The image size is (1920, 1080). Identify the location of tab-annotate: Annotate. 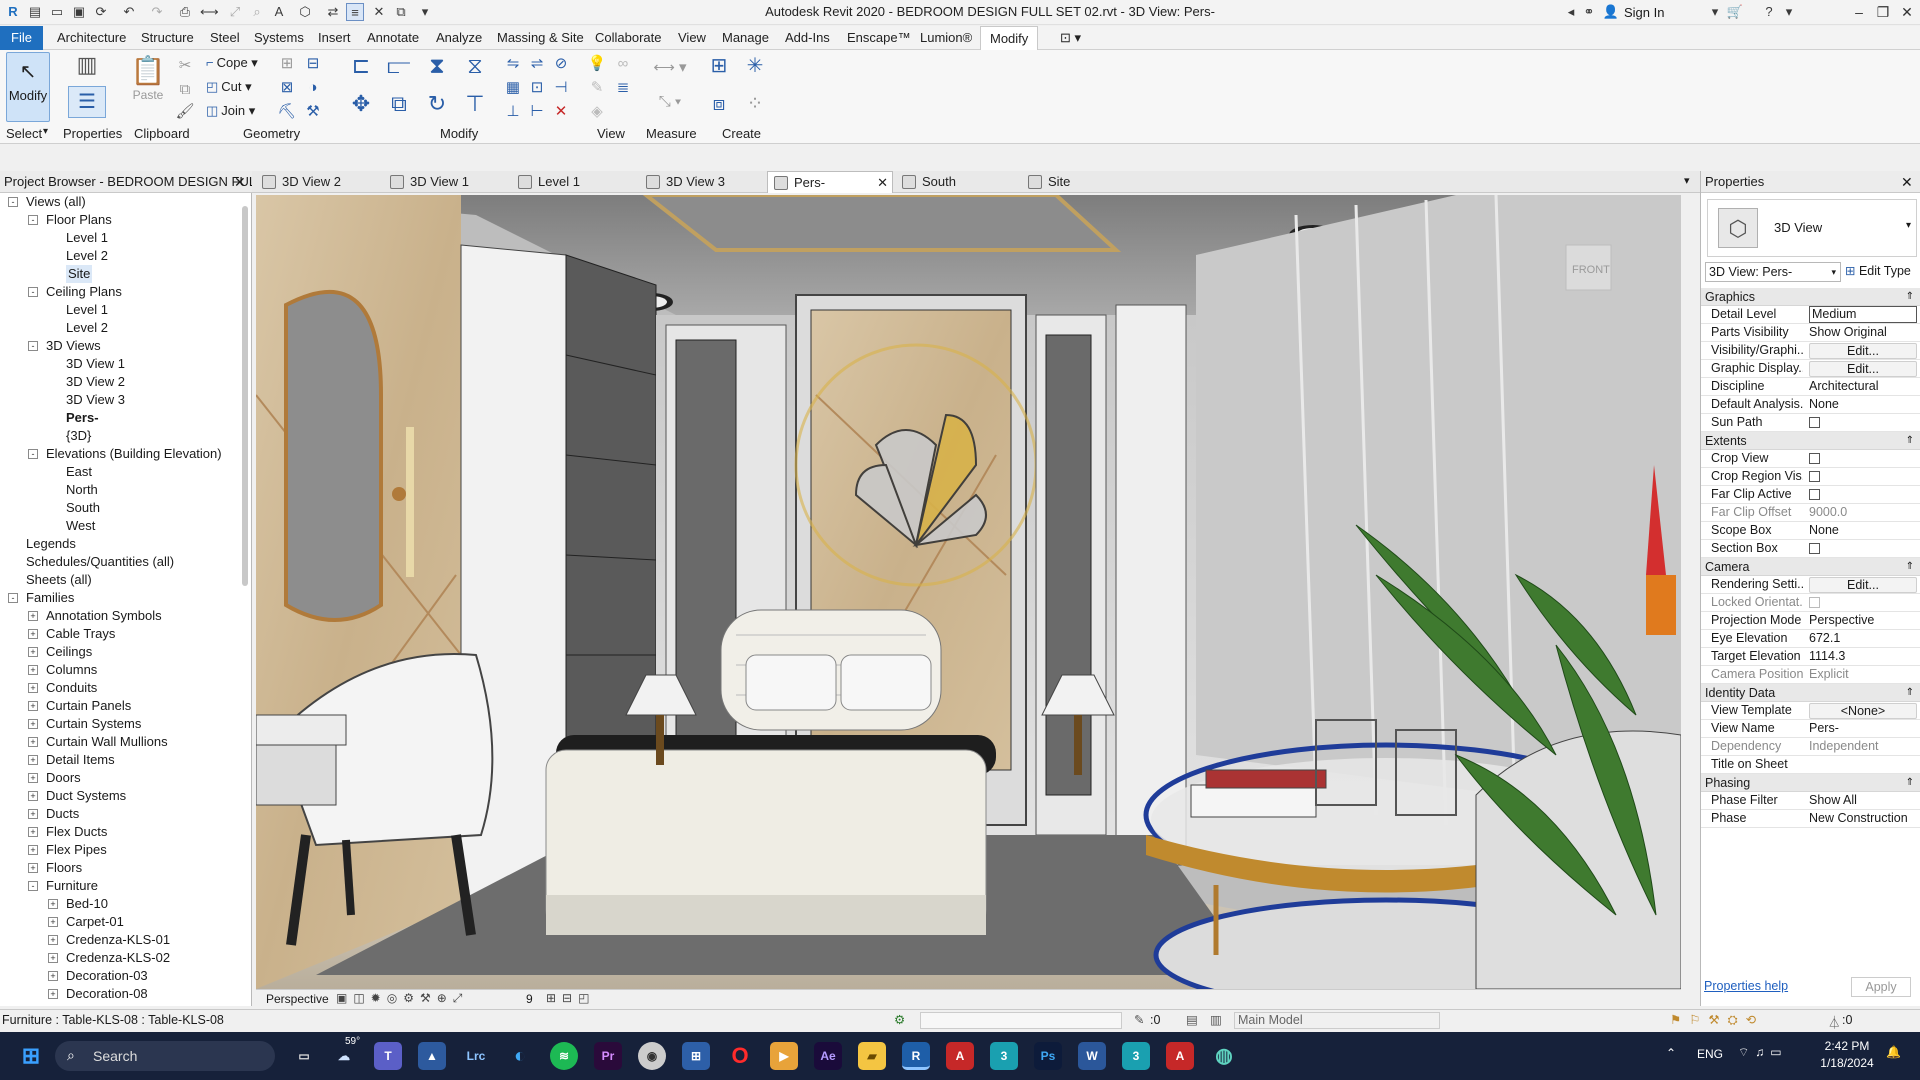
(393, 38).